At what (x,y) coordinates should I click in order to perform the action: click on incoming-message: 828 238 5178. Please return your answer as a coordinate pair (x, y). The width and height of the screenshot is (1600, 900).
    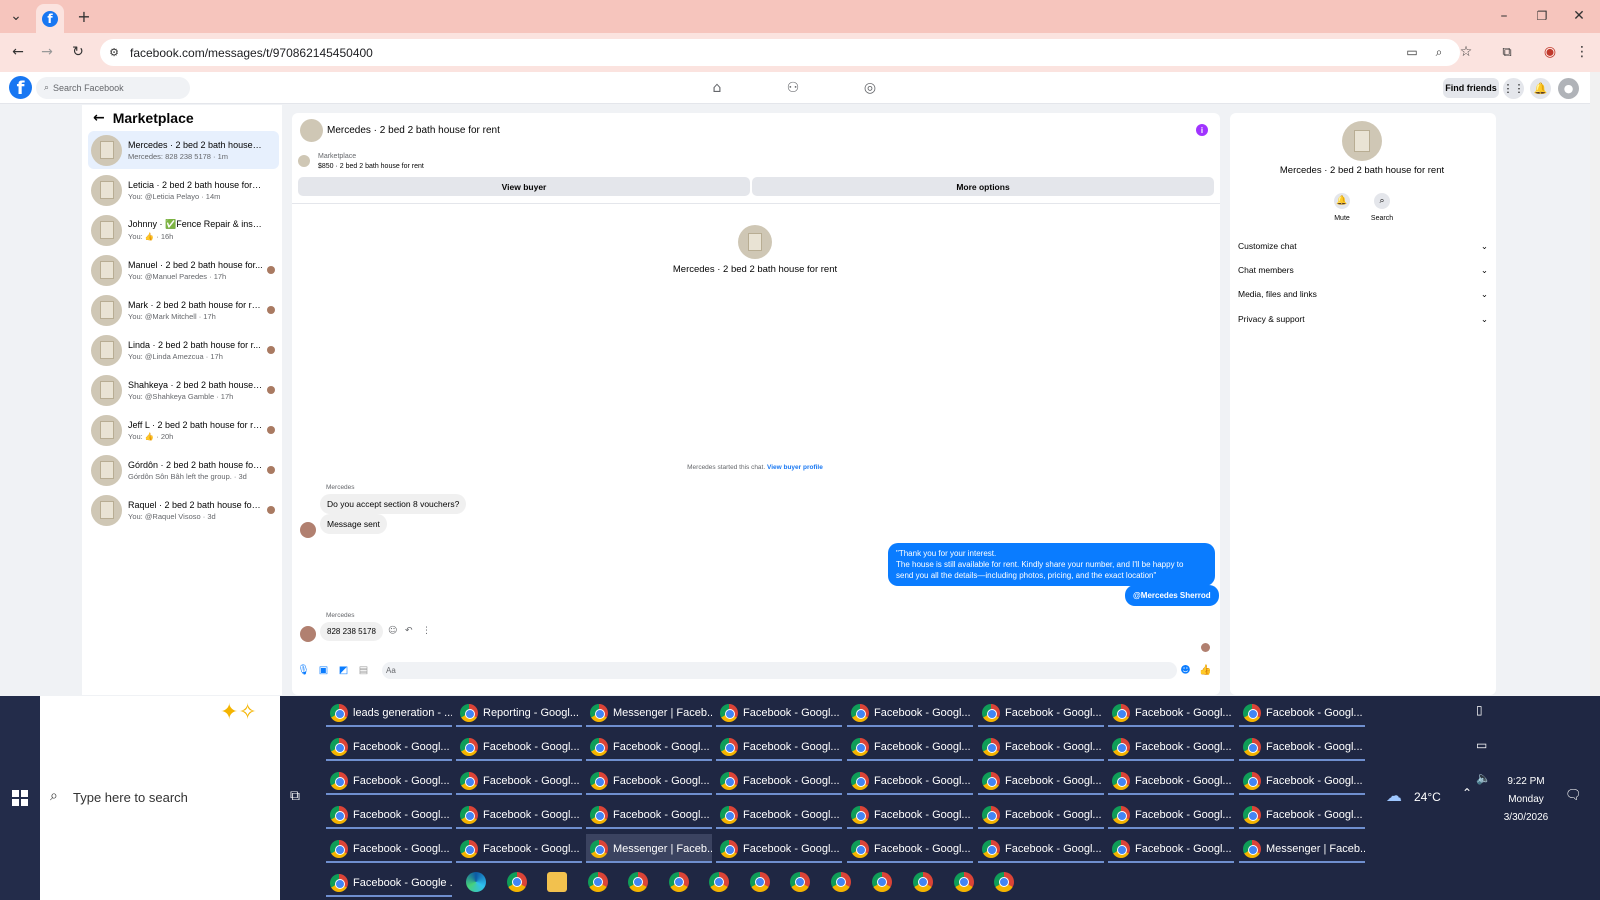
    Looking at the image, I should click on (351, 631).